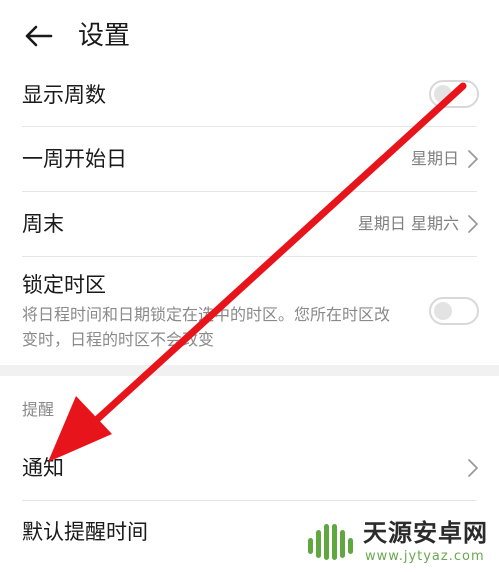 The image size is (499, 572). Describe the element at coordinates (74, 159) in the screenshot. I see `setting-label: 一周开始日` at that location.